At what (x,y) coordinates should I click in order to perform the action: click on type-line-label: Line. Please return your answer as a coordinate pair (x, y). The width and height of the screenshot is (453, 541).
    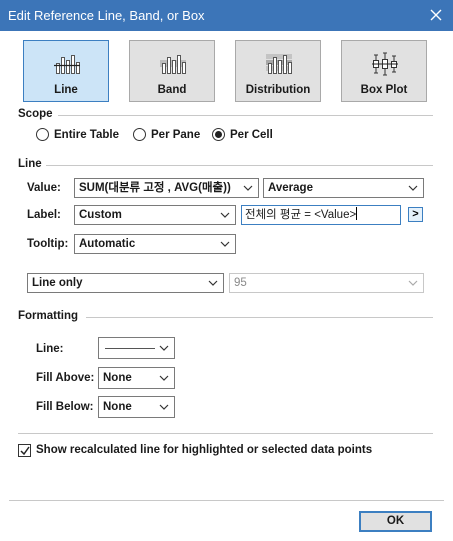
    Looking at the image, I should click on (66, 90).